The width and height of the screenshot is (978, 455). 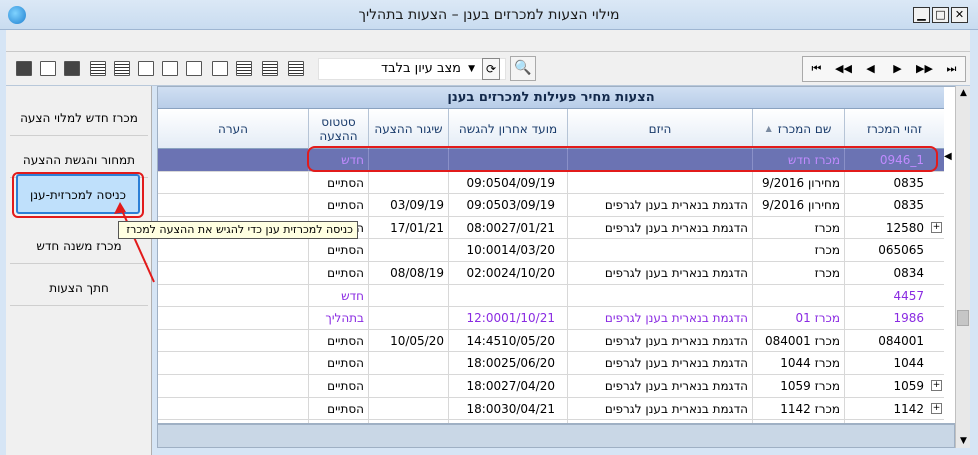 What do you see at coordinates (963, 93) in the screenshot?
I see `scroll-up-icon: ▲` at bounding box center [963, 93].